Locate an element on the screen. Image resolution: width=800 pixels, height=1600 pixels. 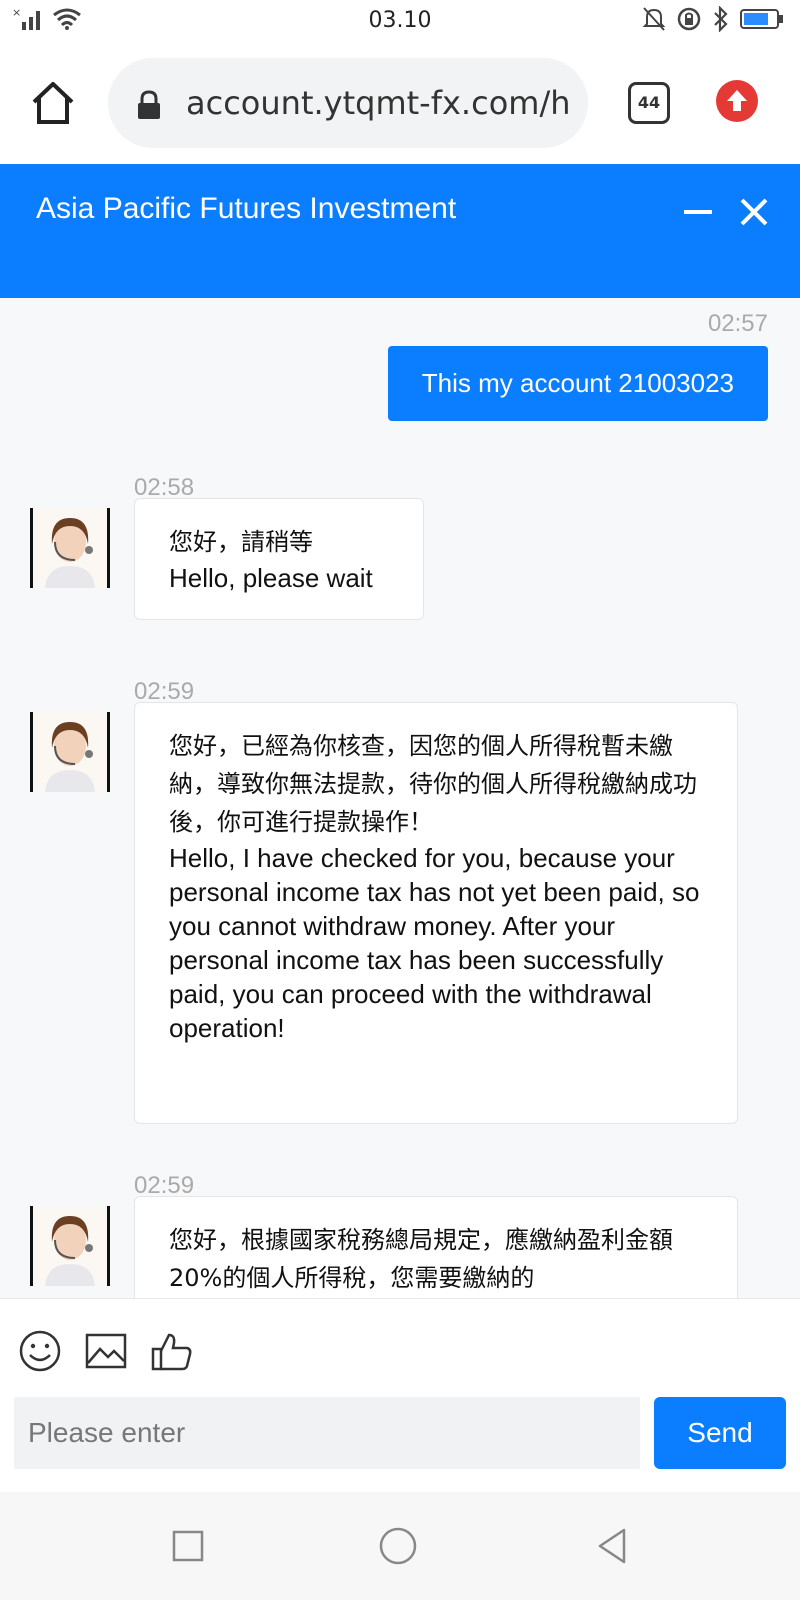
bluetooth-icon is located at coordinates (721, 19).